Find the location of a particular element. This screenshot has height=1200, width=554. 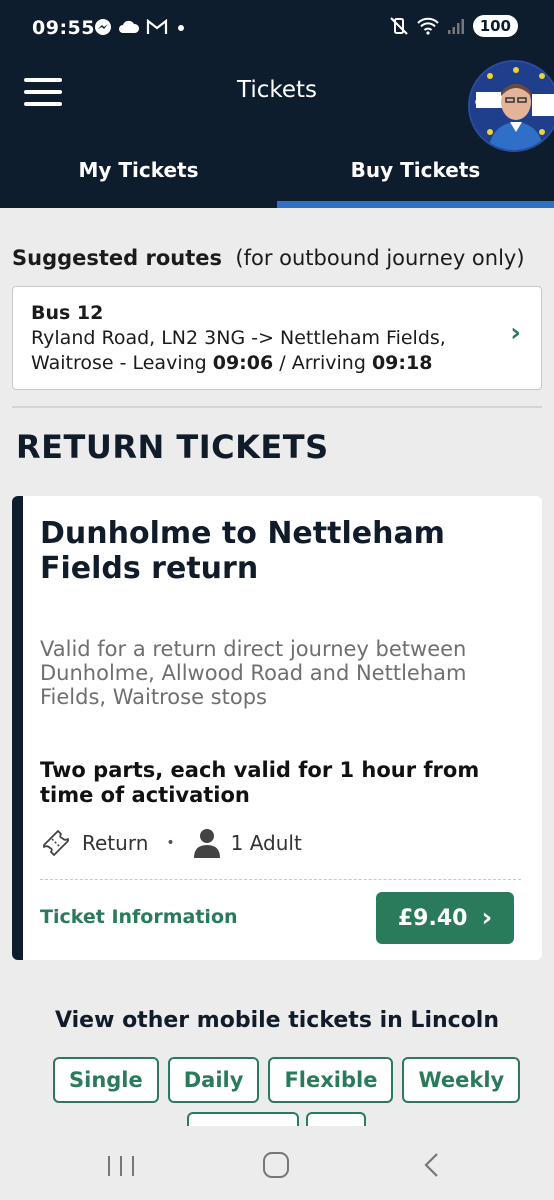

gmail-icon is located at coordinates (157, 26).